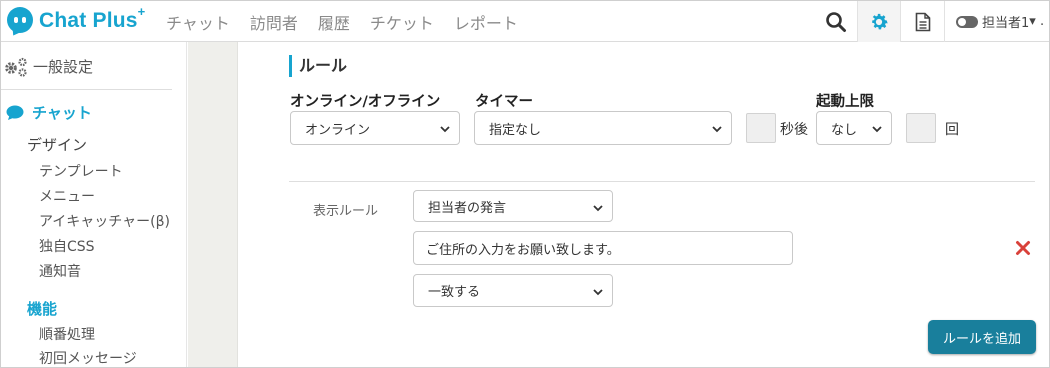  What do you see at coordinates (761, 128) in the screenshot?
I see `seconds-input` at bounding box center [761, 128].